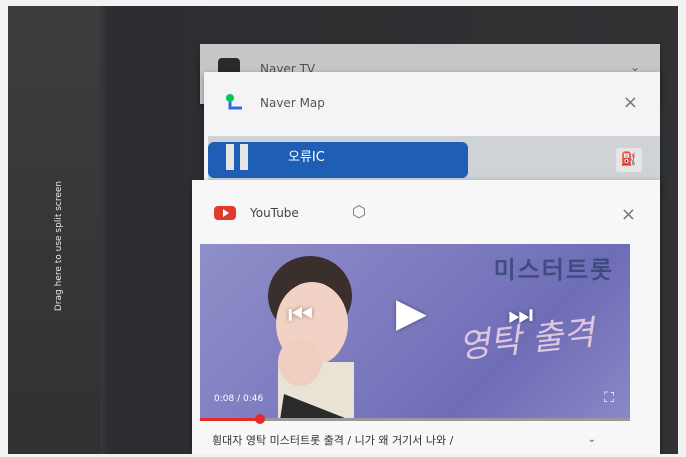 The image size is (686, 457). I want to click on split-screen-drop-zone: Drag here to use split screen, so click(54, 230).